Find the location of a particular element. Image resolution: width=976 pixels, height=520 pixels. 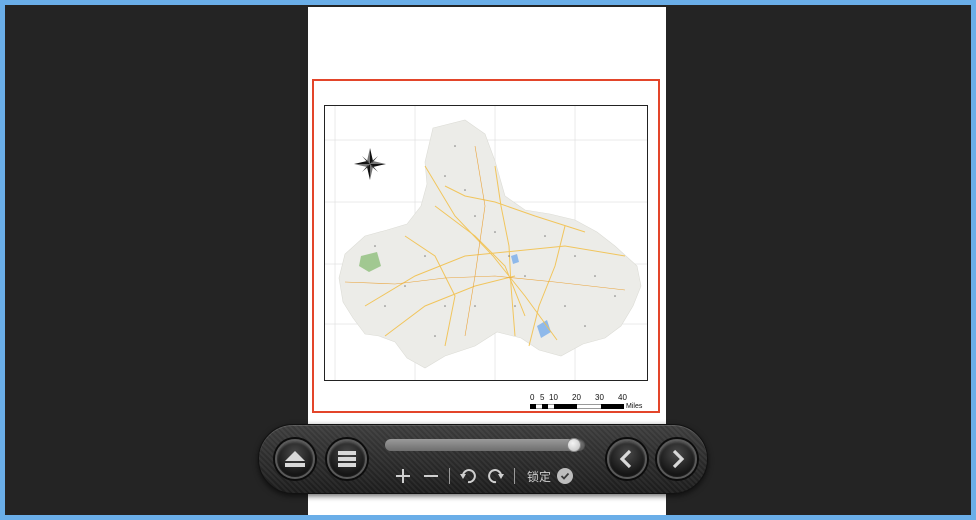

eject-icon is located at coordinates (295, 459).